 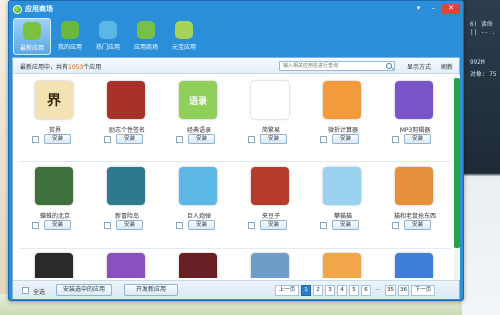 What do you see at coordinates (389, 66) in the screenshot?
I see `search-icon` at bounding box center [389, 66].